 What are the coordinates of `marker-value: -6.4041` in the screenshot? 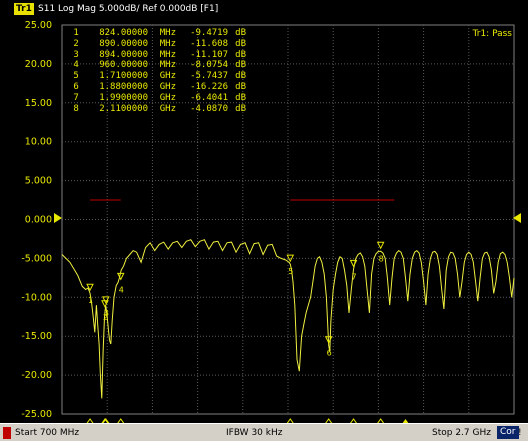 It's located at (209, 97).